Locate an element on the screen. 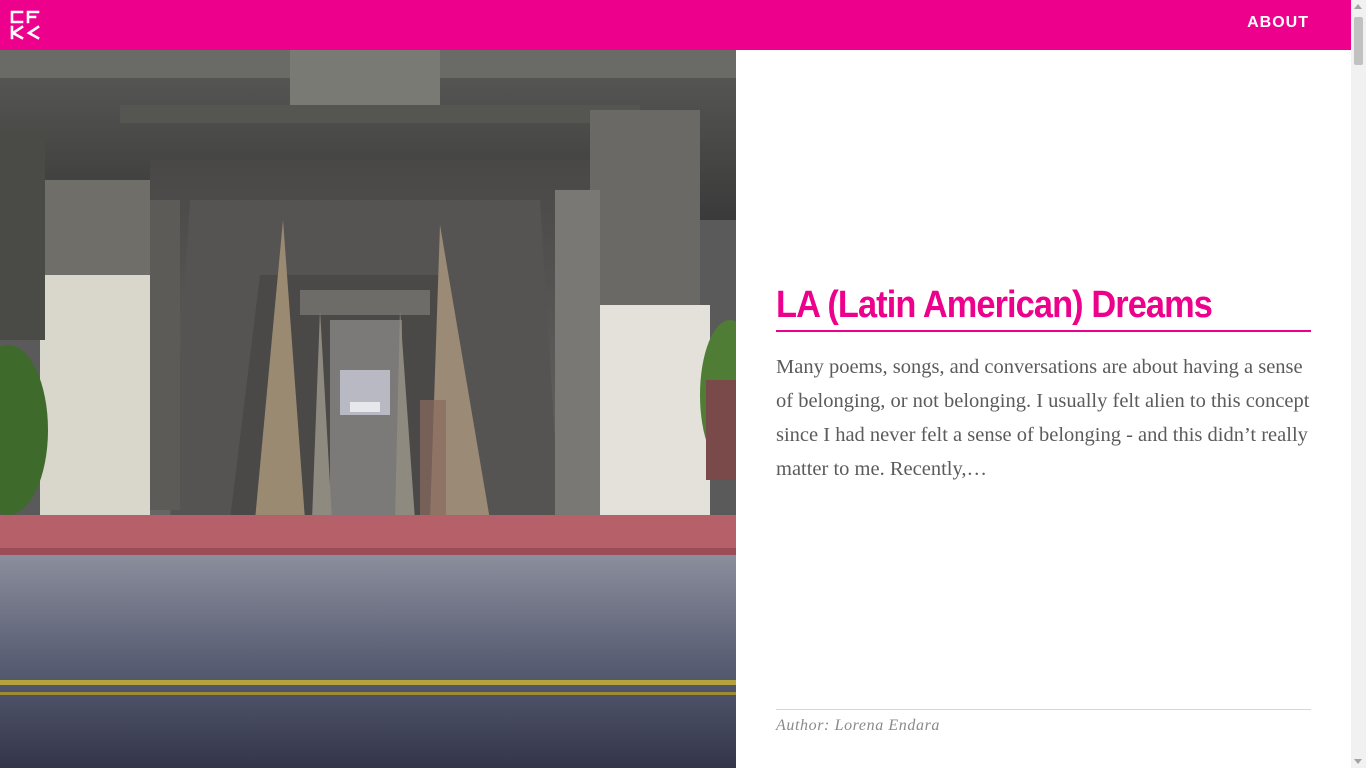 The height and width of the screenshot is (768, 1366). scrollbar-thumb is located at coordinates (1358, 41).